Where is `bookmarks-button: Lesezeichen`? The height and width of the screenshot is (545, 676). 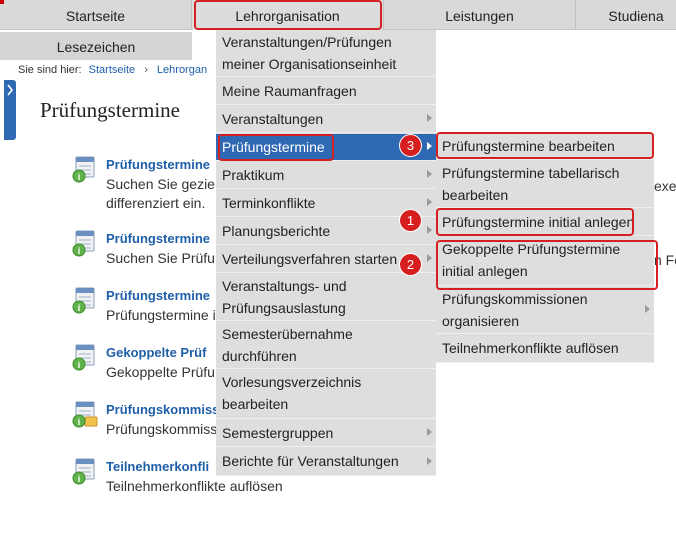
bookmarks-button: Lesezeichen is located at coordinates (96, 46).